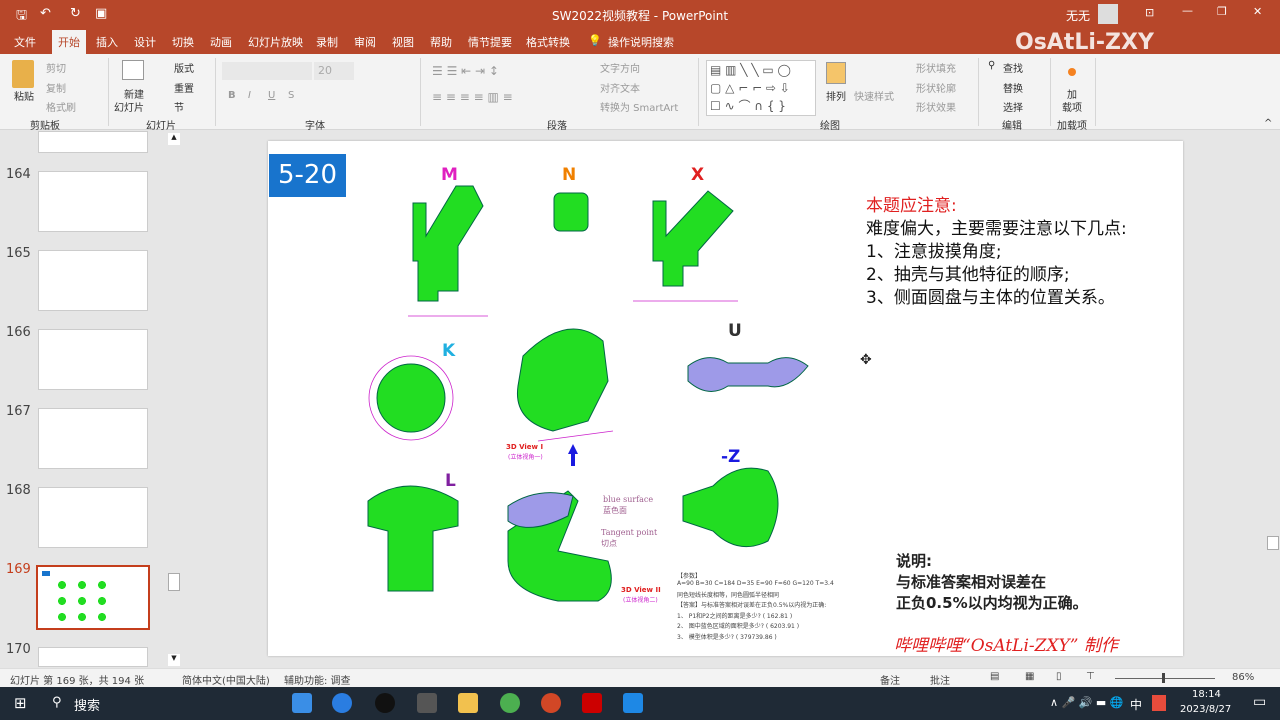  I want to click on tab-record: 录制, so click(327, 42).